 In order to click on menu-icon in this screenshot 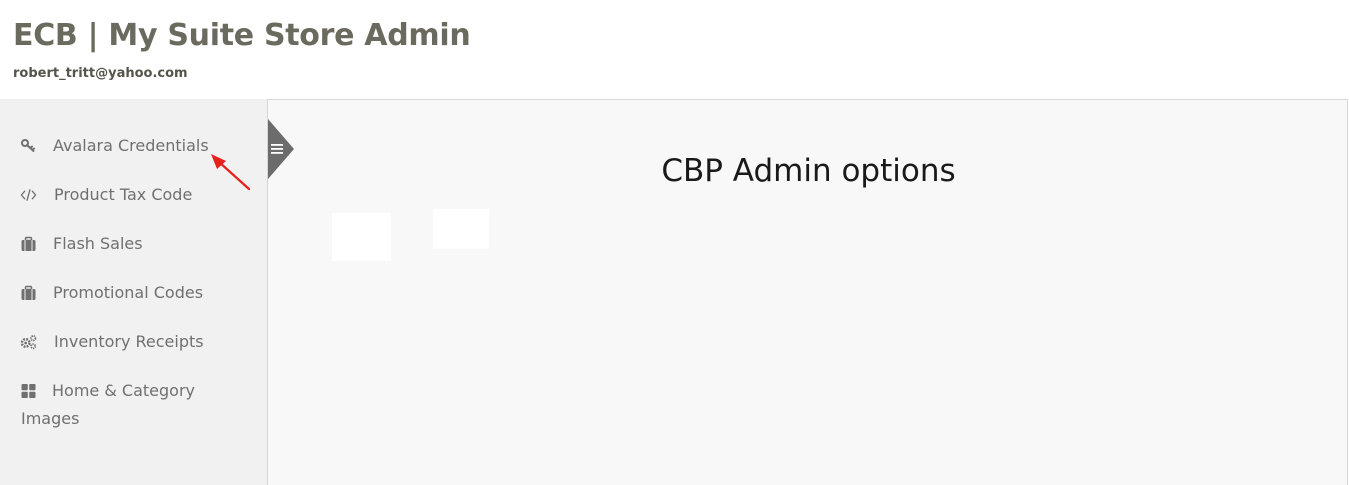, I will do `click(277, 149)`.